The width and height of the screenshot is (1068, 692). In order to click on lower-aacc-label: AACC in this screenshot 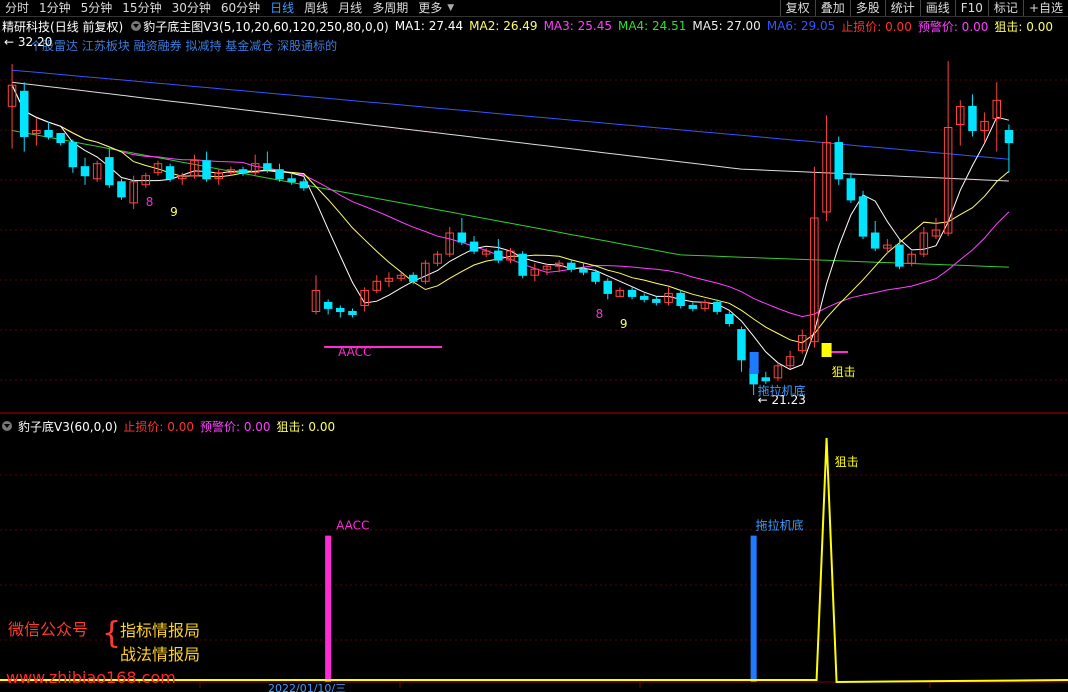, I will do `click(352, 526)`.